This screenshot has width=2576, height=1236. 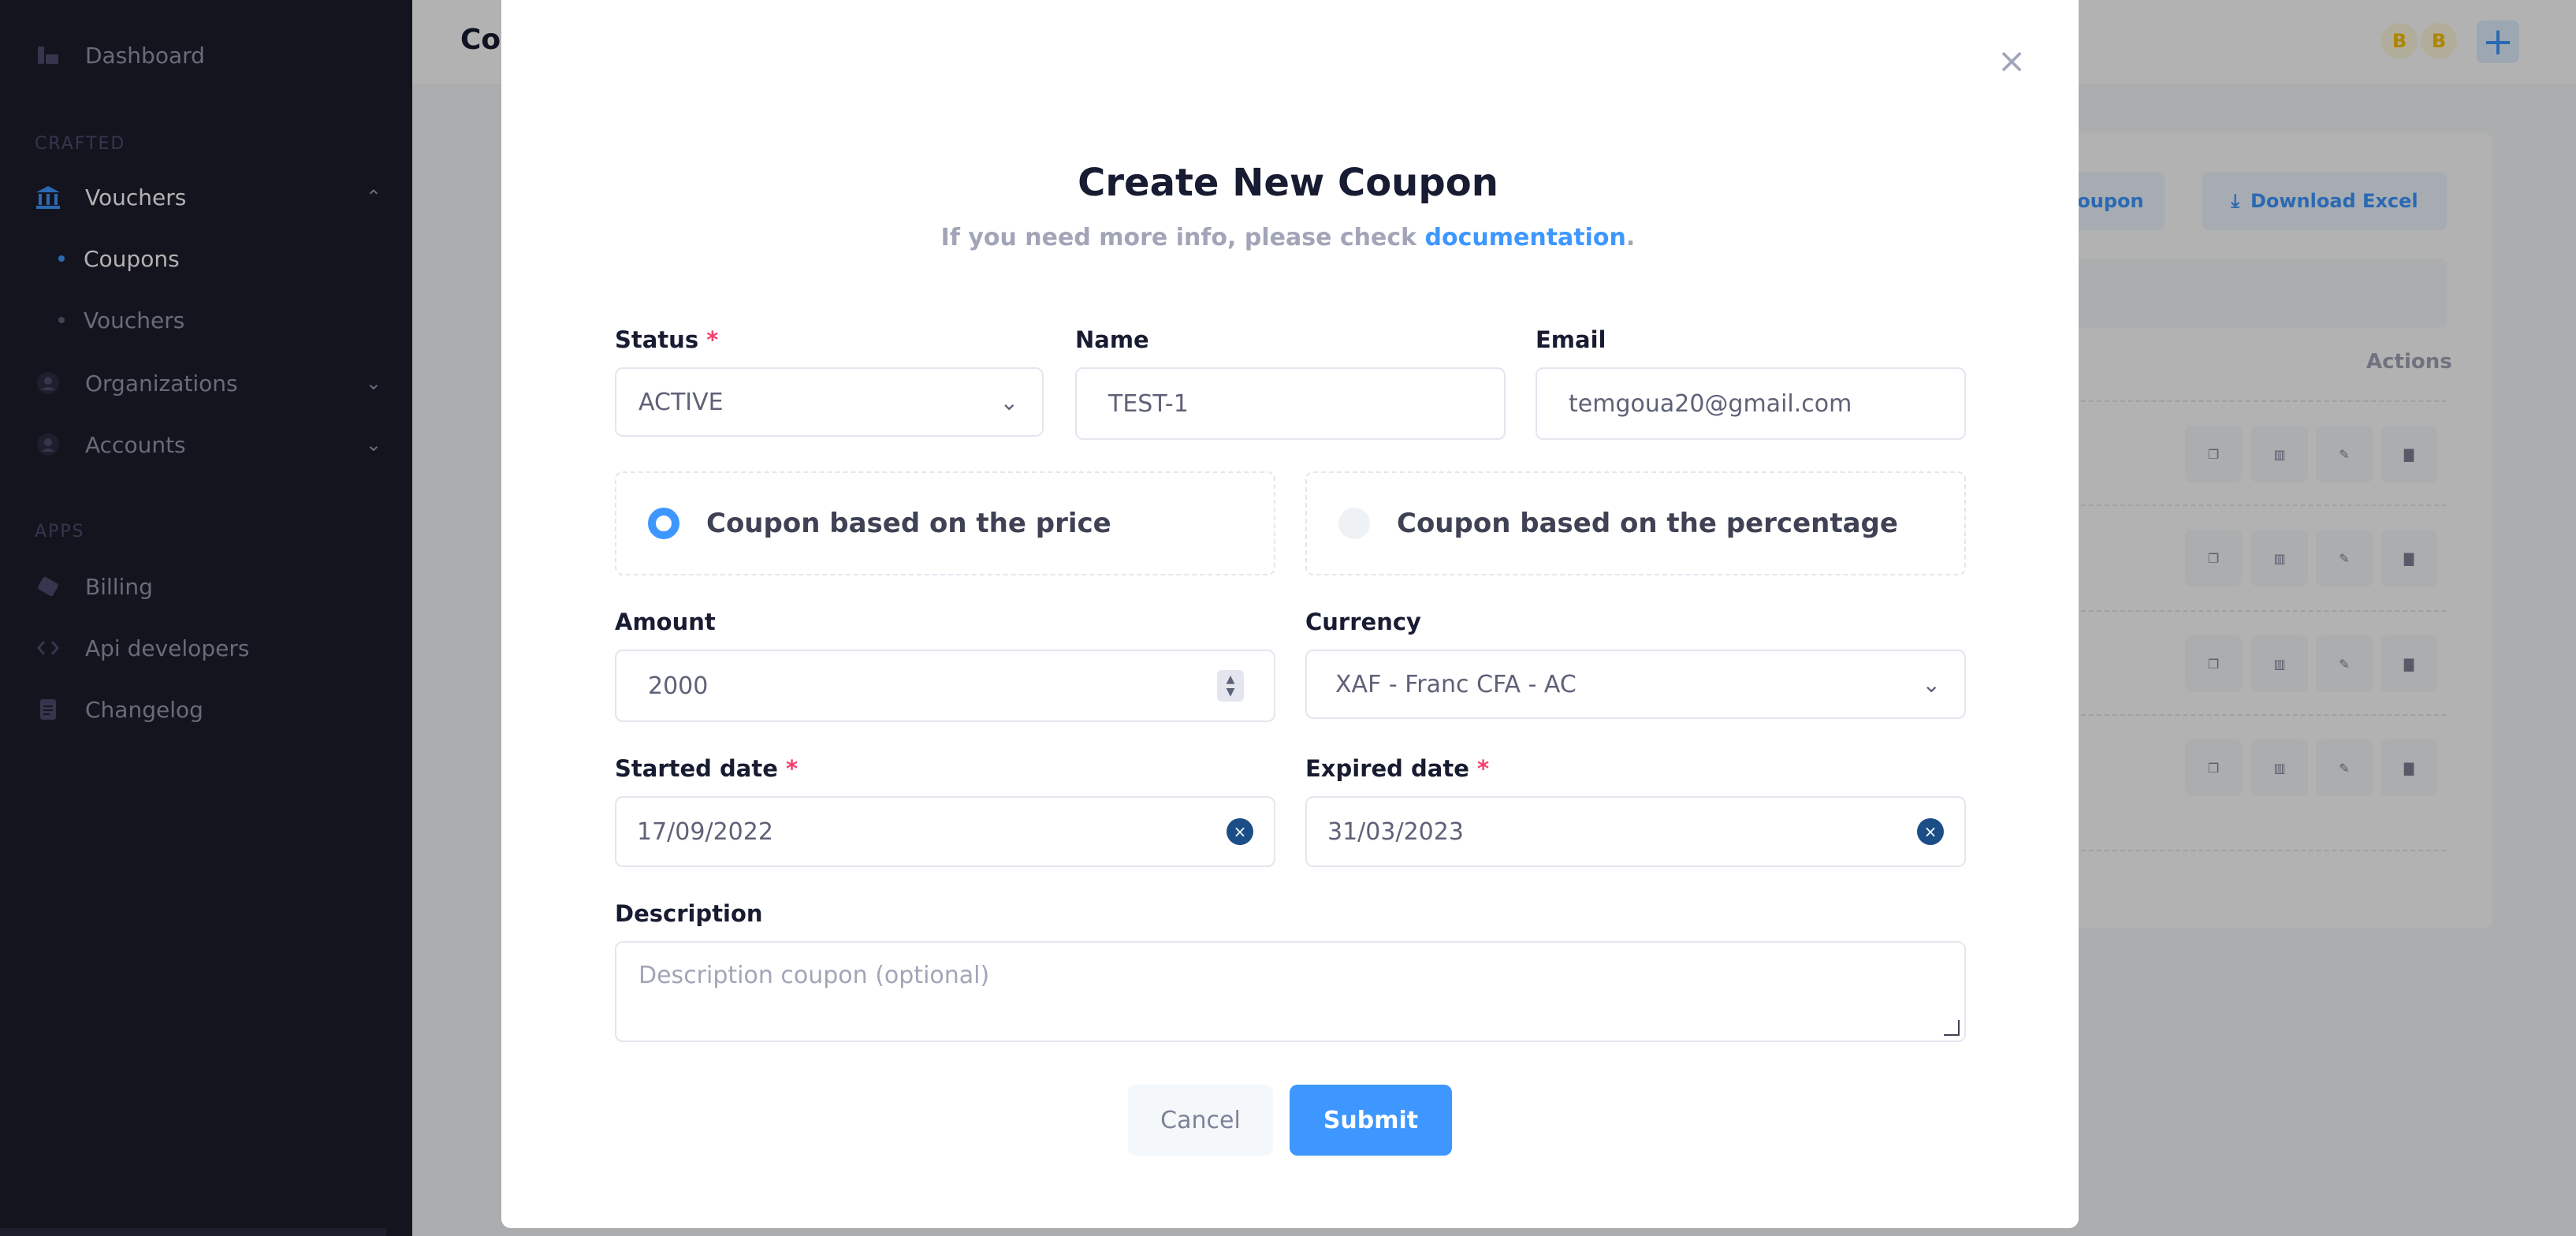 What do you see at coordinates (657, 339) in the screenshot?
I see `status-label-text: Status` at bounding box center [657, 339].